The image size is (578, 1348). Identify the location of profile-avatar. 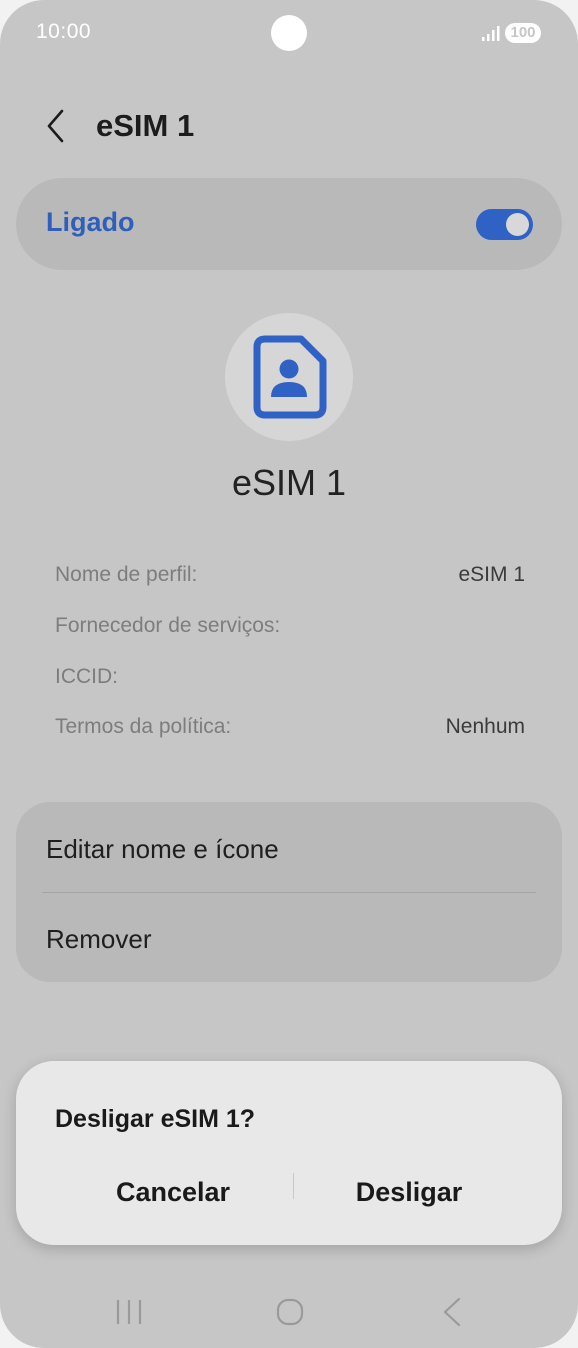
(289, 377).